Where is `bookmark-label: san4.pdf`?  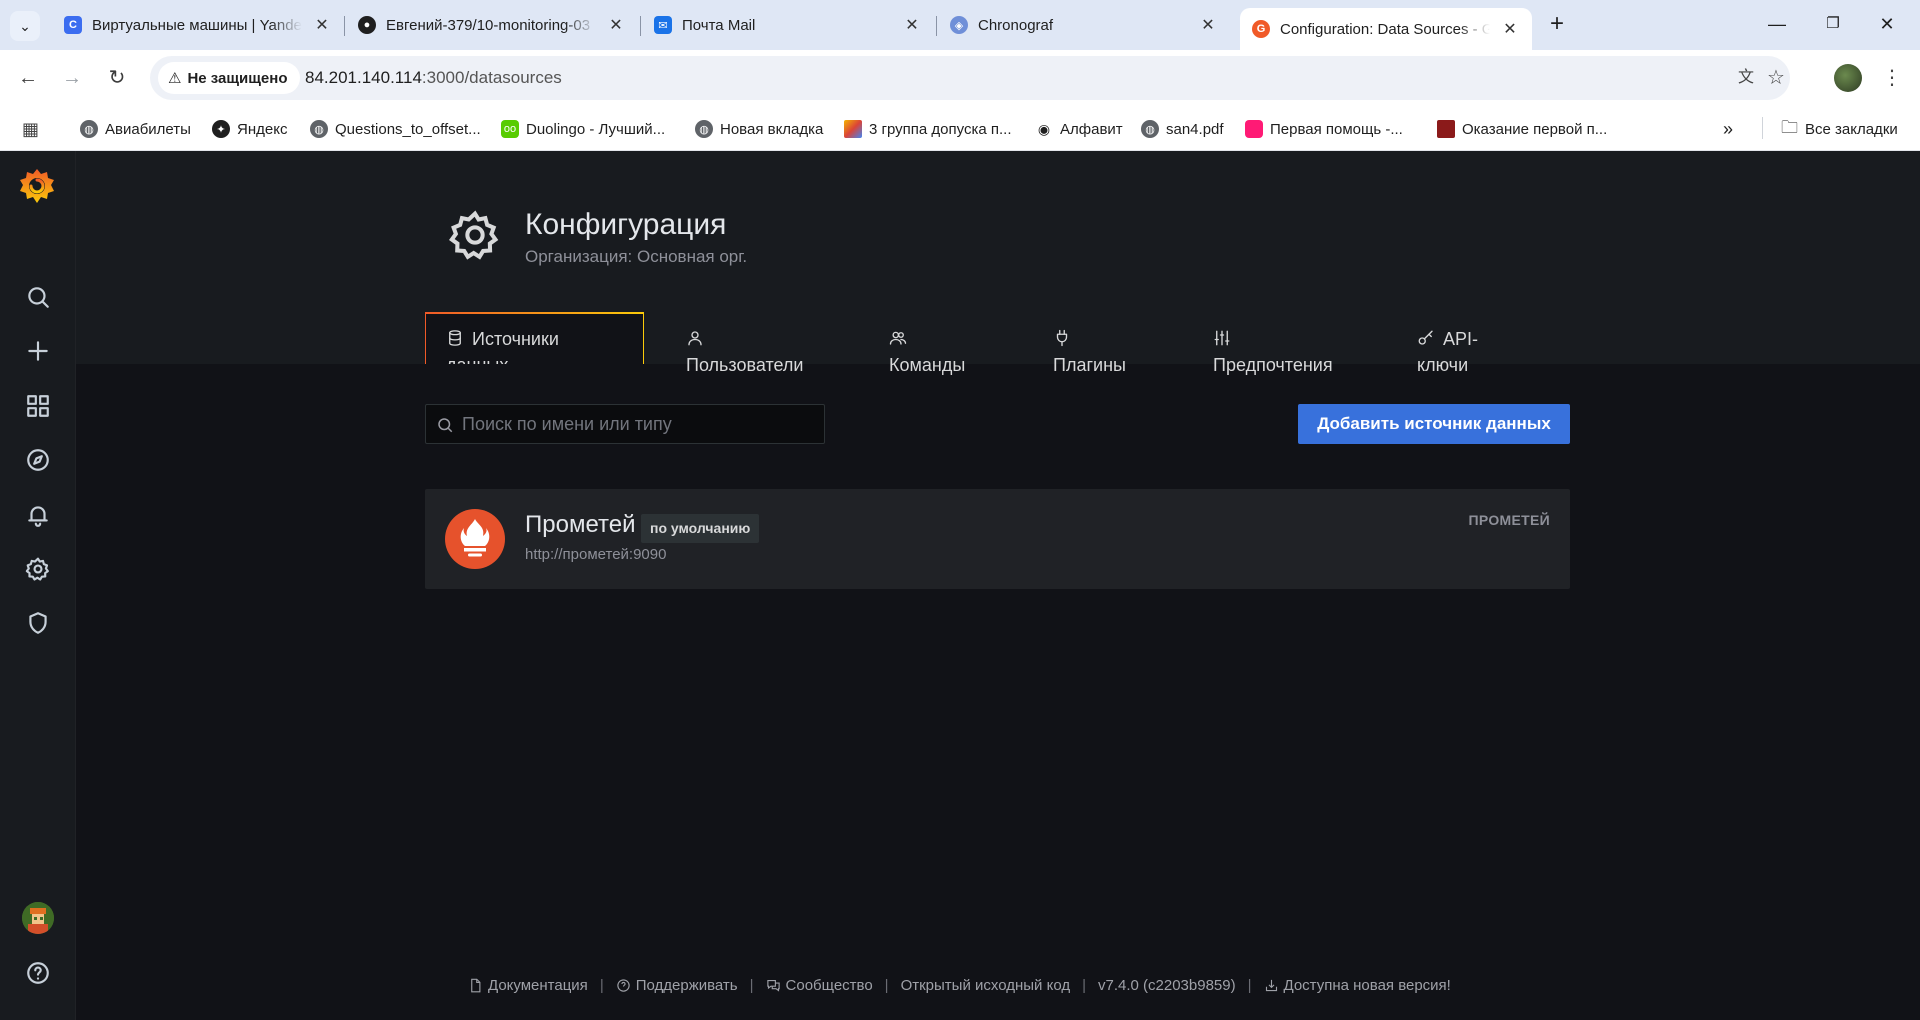
bookmark-label: san4.pdf is located at coordinates (1195, 129).